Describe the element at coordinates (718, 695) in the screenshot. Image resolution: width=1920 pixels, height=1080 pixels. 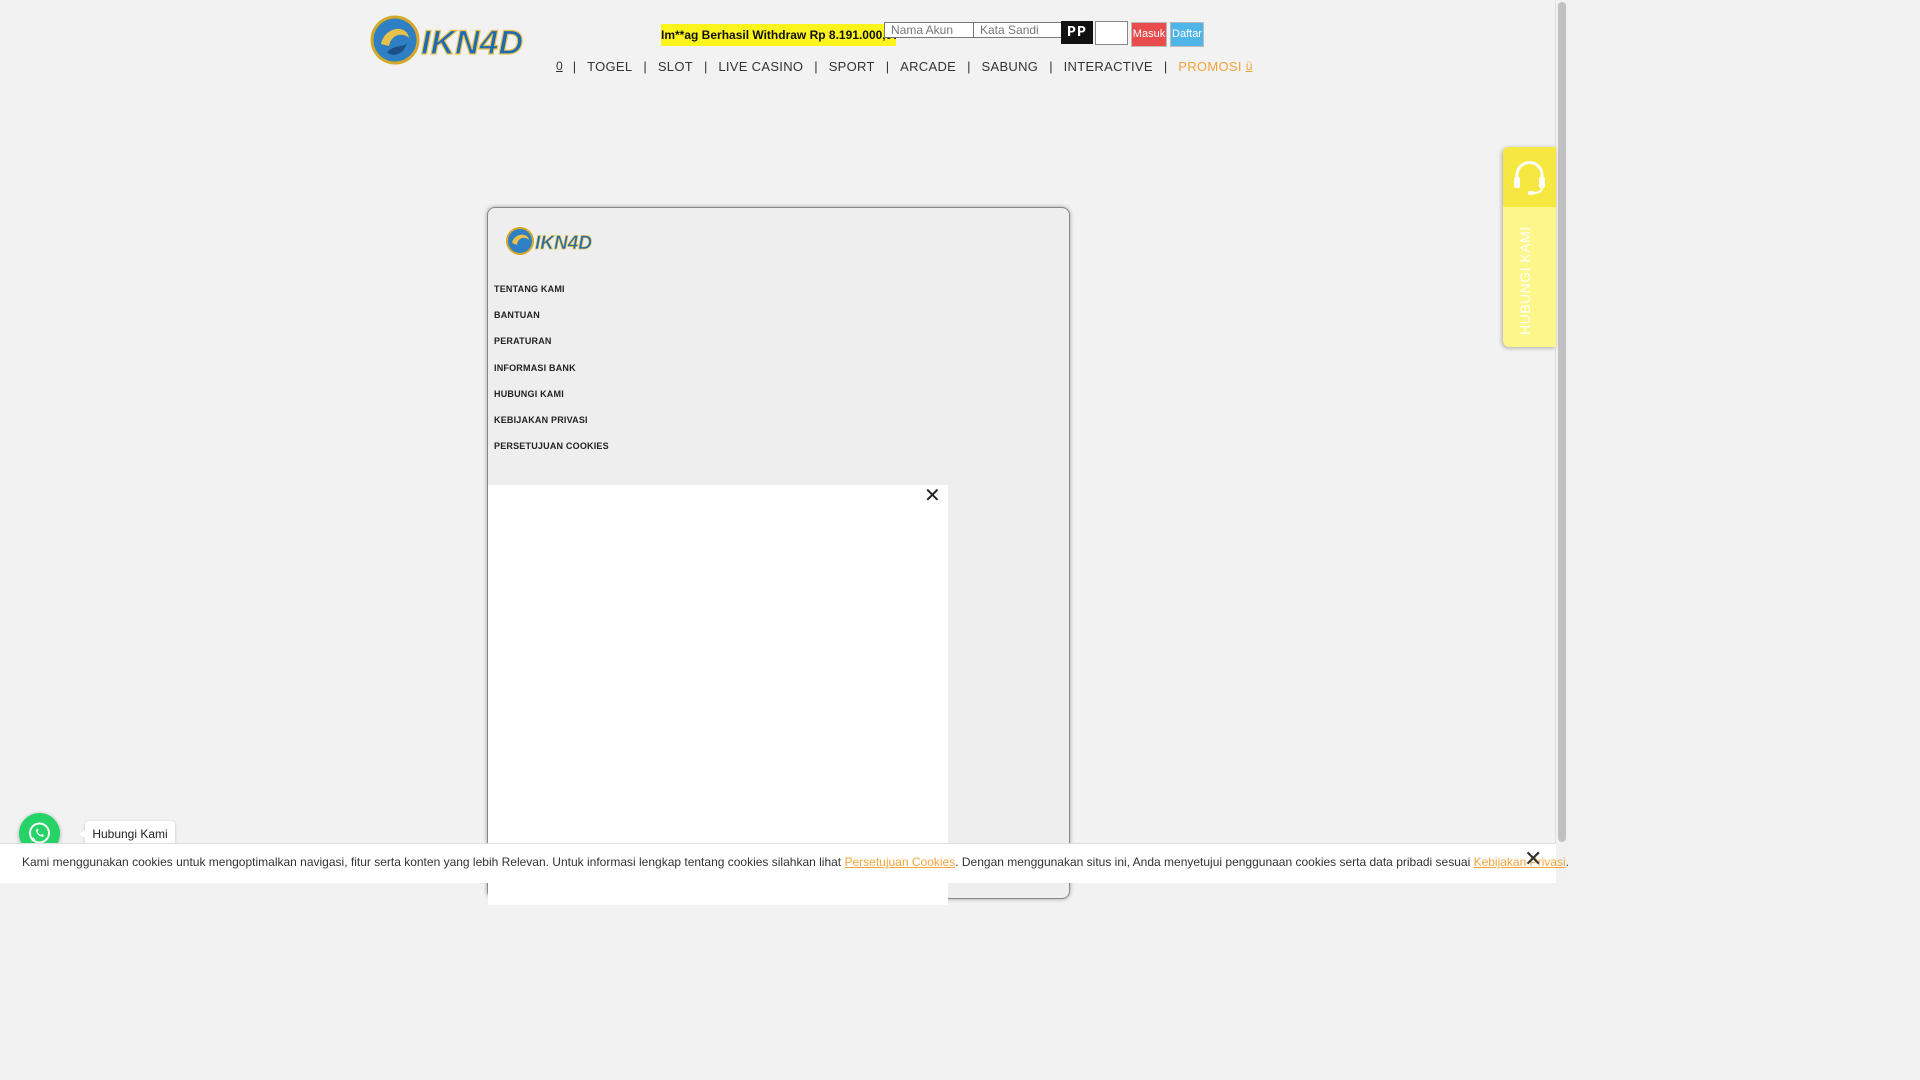
I see `content-frame` at that location.